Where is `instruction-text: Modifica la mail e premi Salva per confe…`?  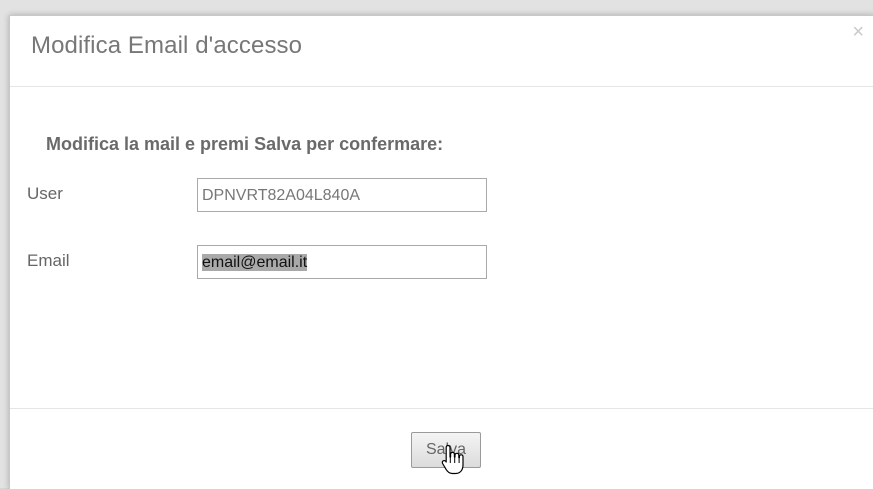 instruction-text: Modifica la mail e premi Salva per confe… is located at coordinates (245, 144).